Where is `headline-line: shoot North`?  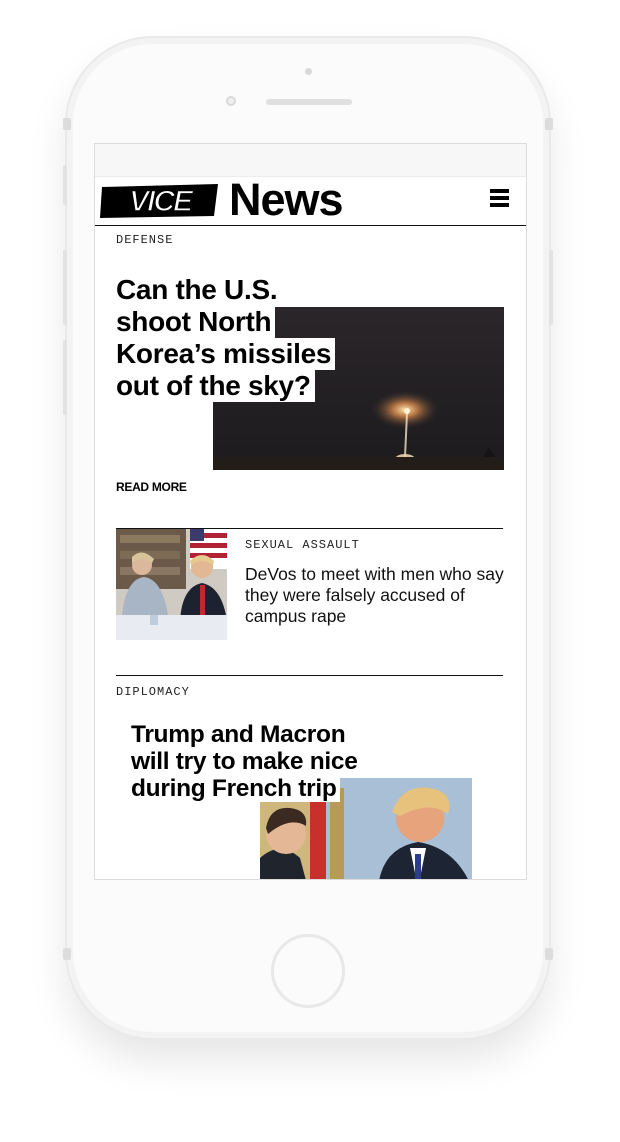
headline-line: shoot North is located at coordinates (196, 322).